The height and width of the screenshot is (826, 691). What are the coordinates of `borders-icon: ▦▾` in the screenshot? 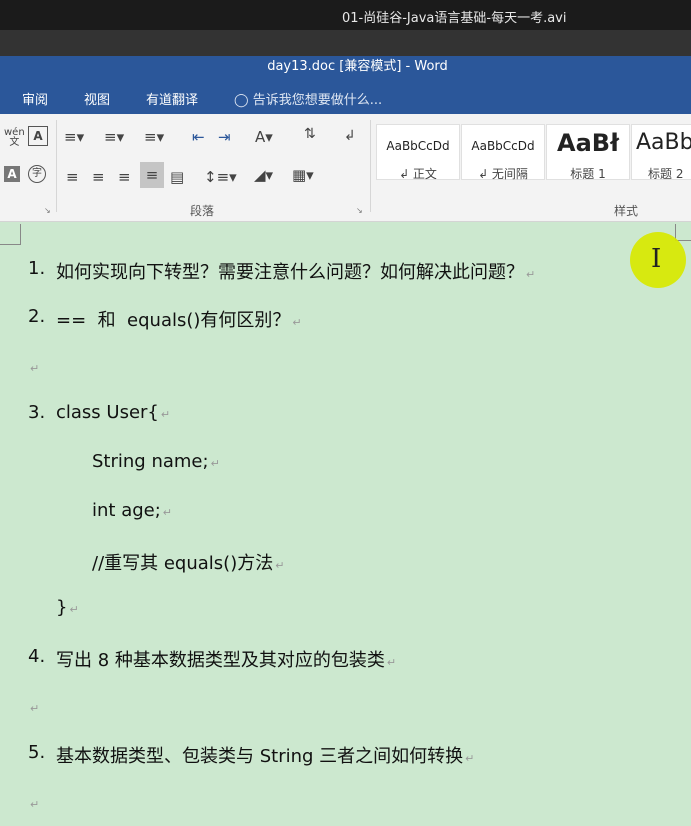 It's located at (303, 175).